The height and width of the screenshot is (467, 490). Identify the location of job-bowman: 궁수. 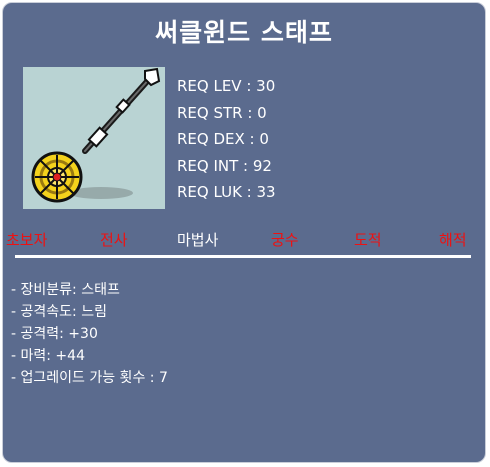
(285, 240).